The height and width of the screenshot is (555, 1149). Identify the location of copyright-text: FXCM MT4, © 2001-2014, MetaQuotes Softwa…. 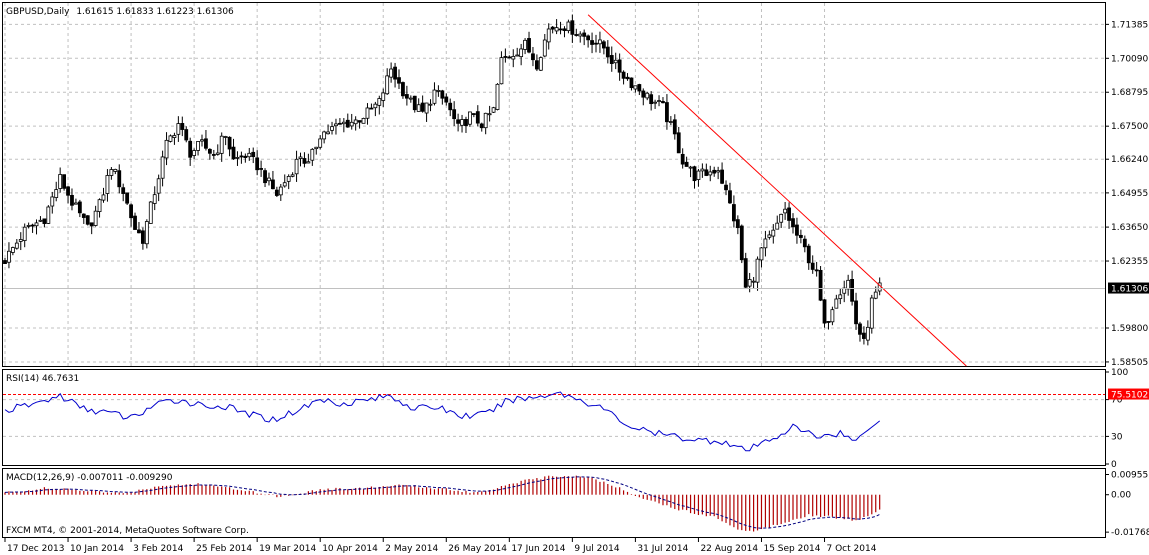
(127, 531).